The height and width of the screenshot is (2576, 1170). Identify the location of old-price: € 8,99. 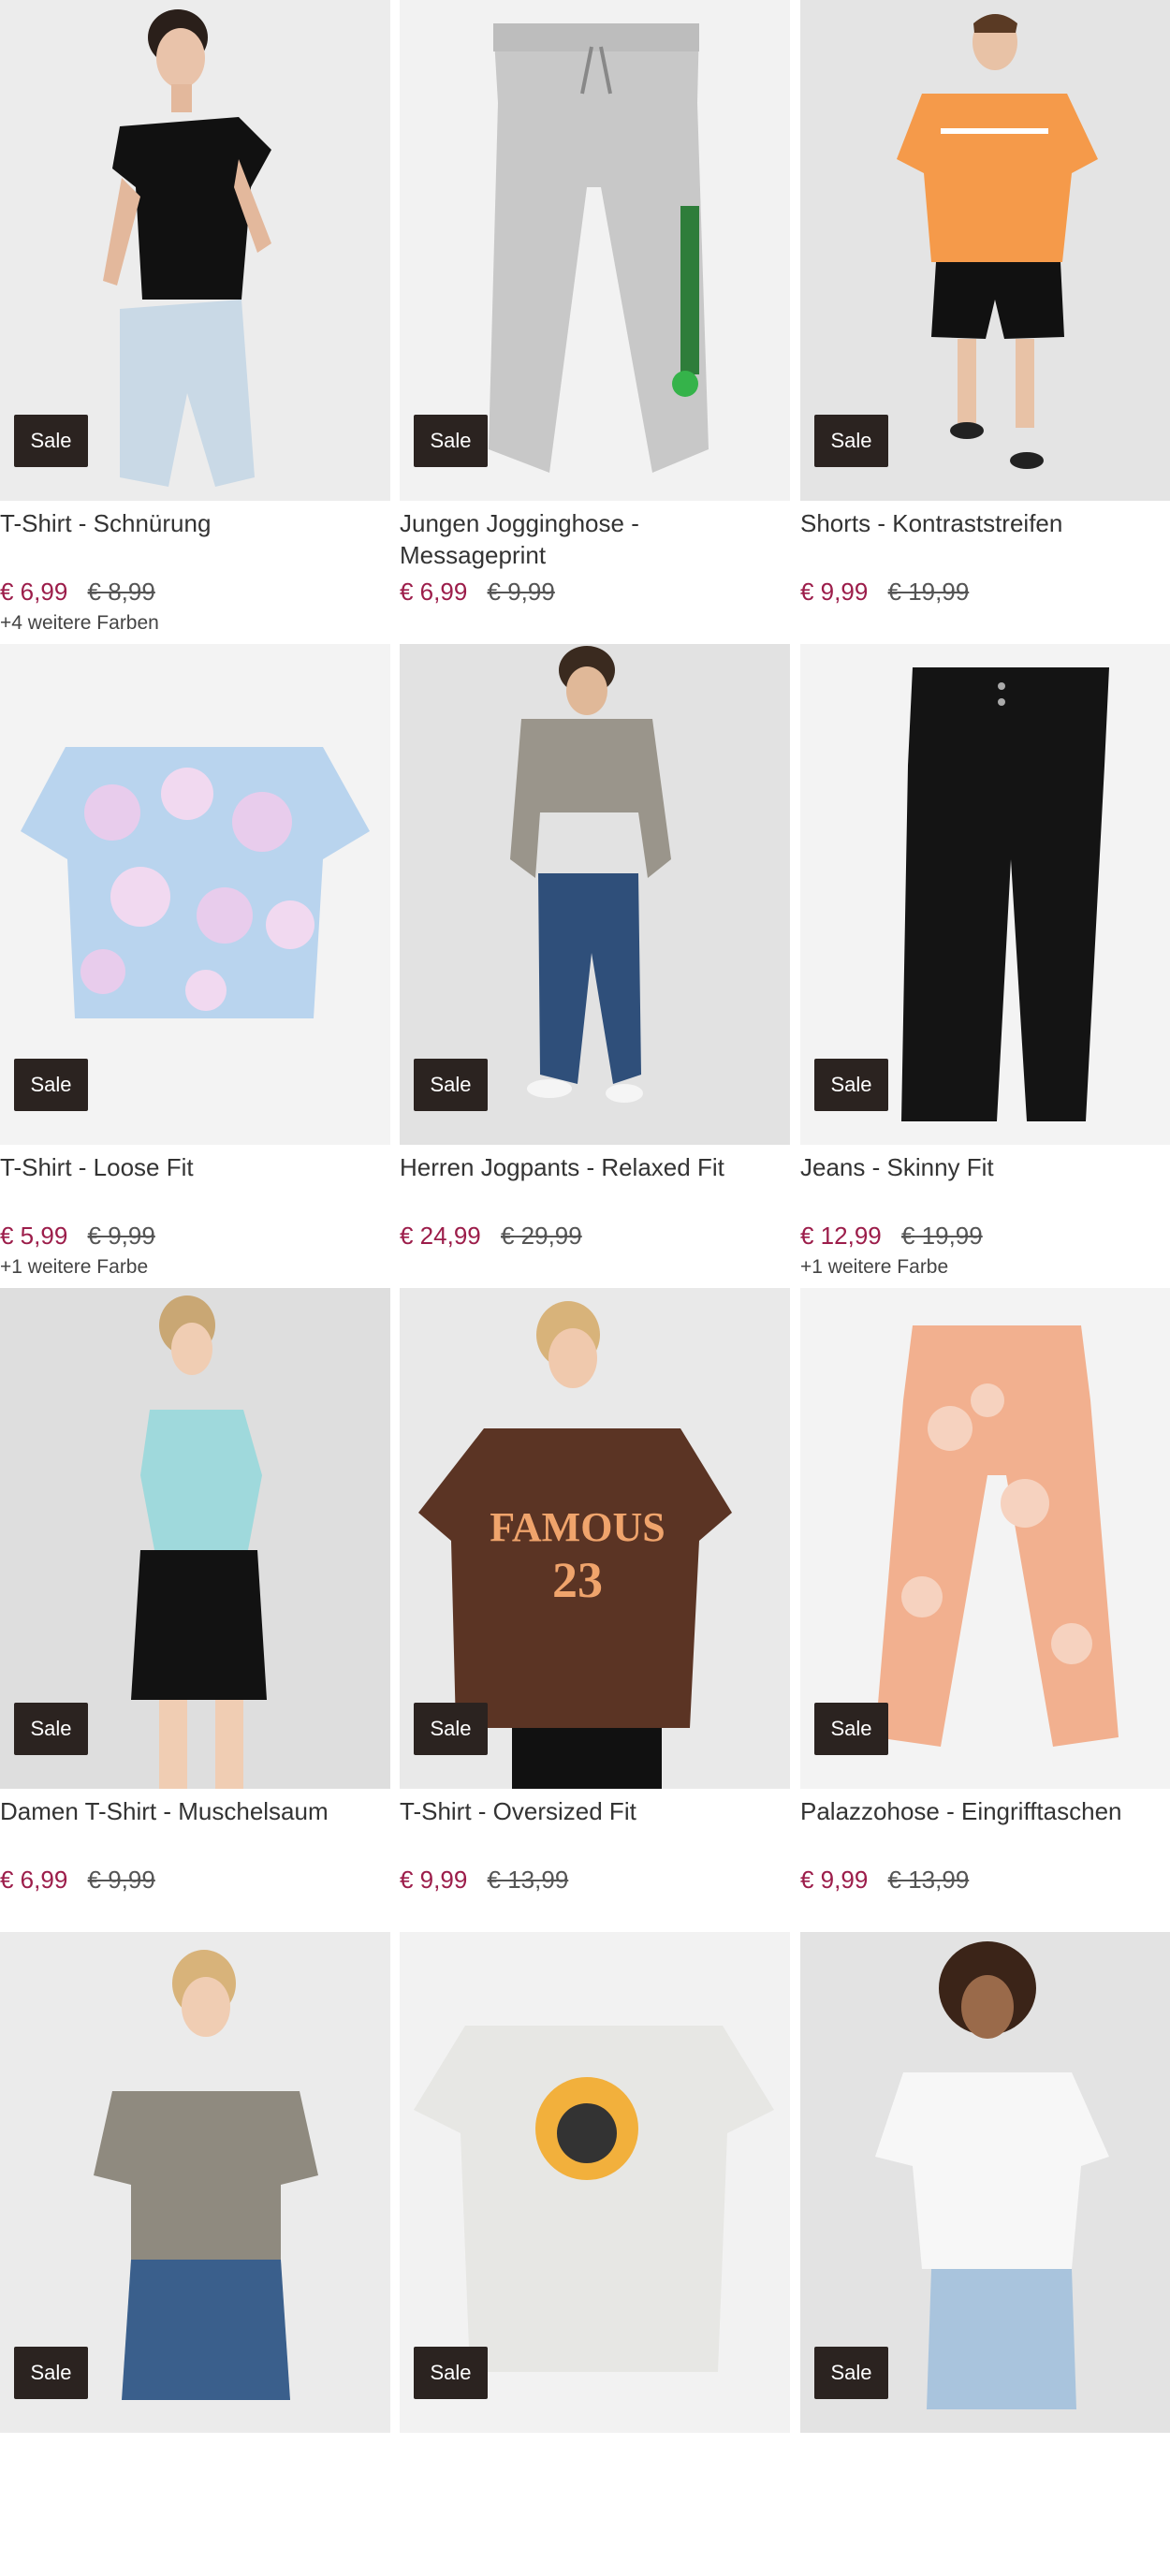
(121, 592).